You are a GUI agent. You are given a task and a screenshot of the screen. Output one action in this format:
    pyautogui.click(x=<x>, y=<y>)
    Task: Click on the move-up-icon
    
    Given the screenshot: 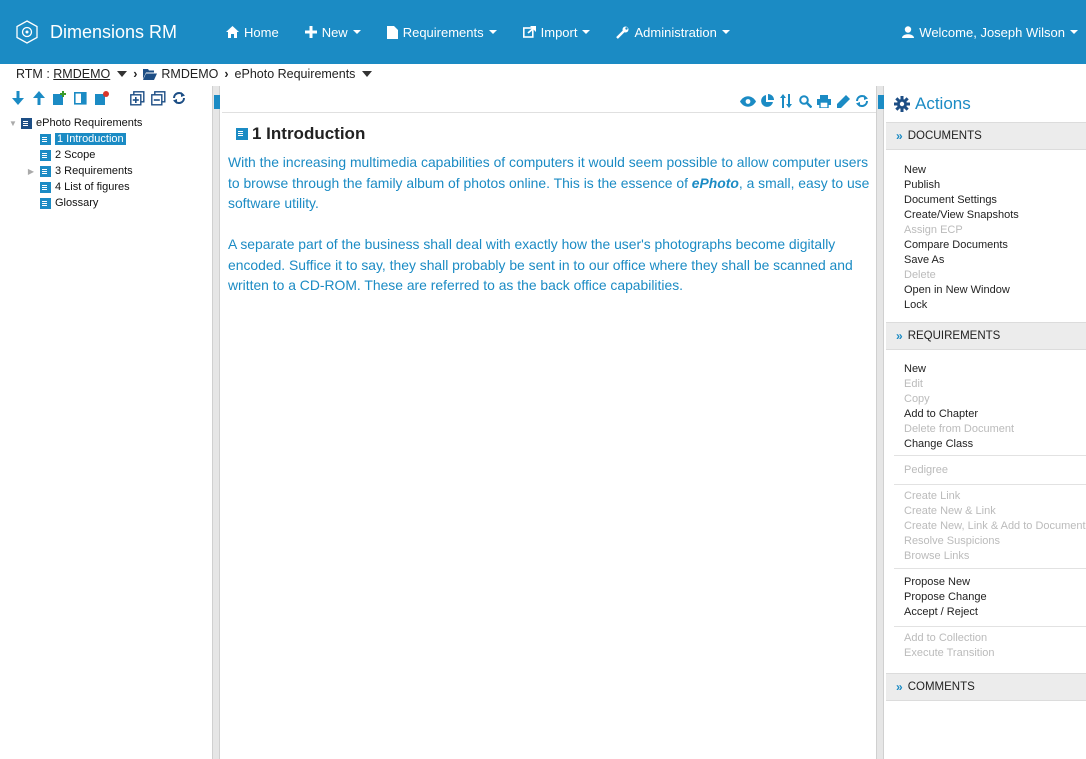 What is the action you would take?
    pyautogui.click(x=39, y=98)
    